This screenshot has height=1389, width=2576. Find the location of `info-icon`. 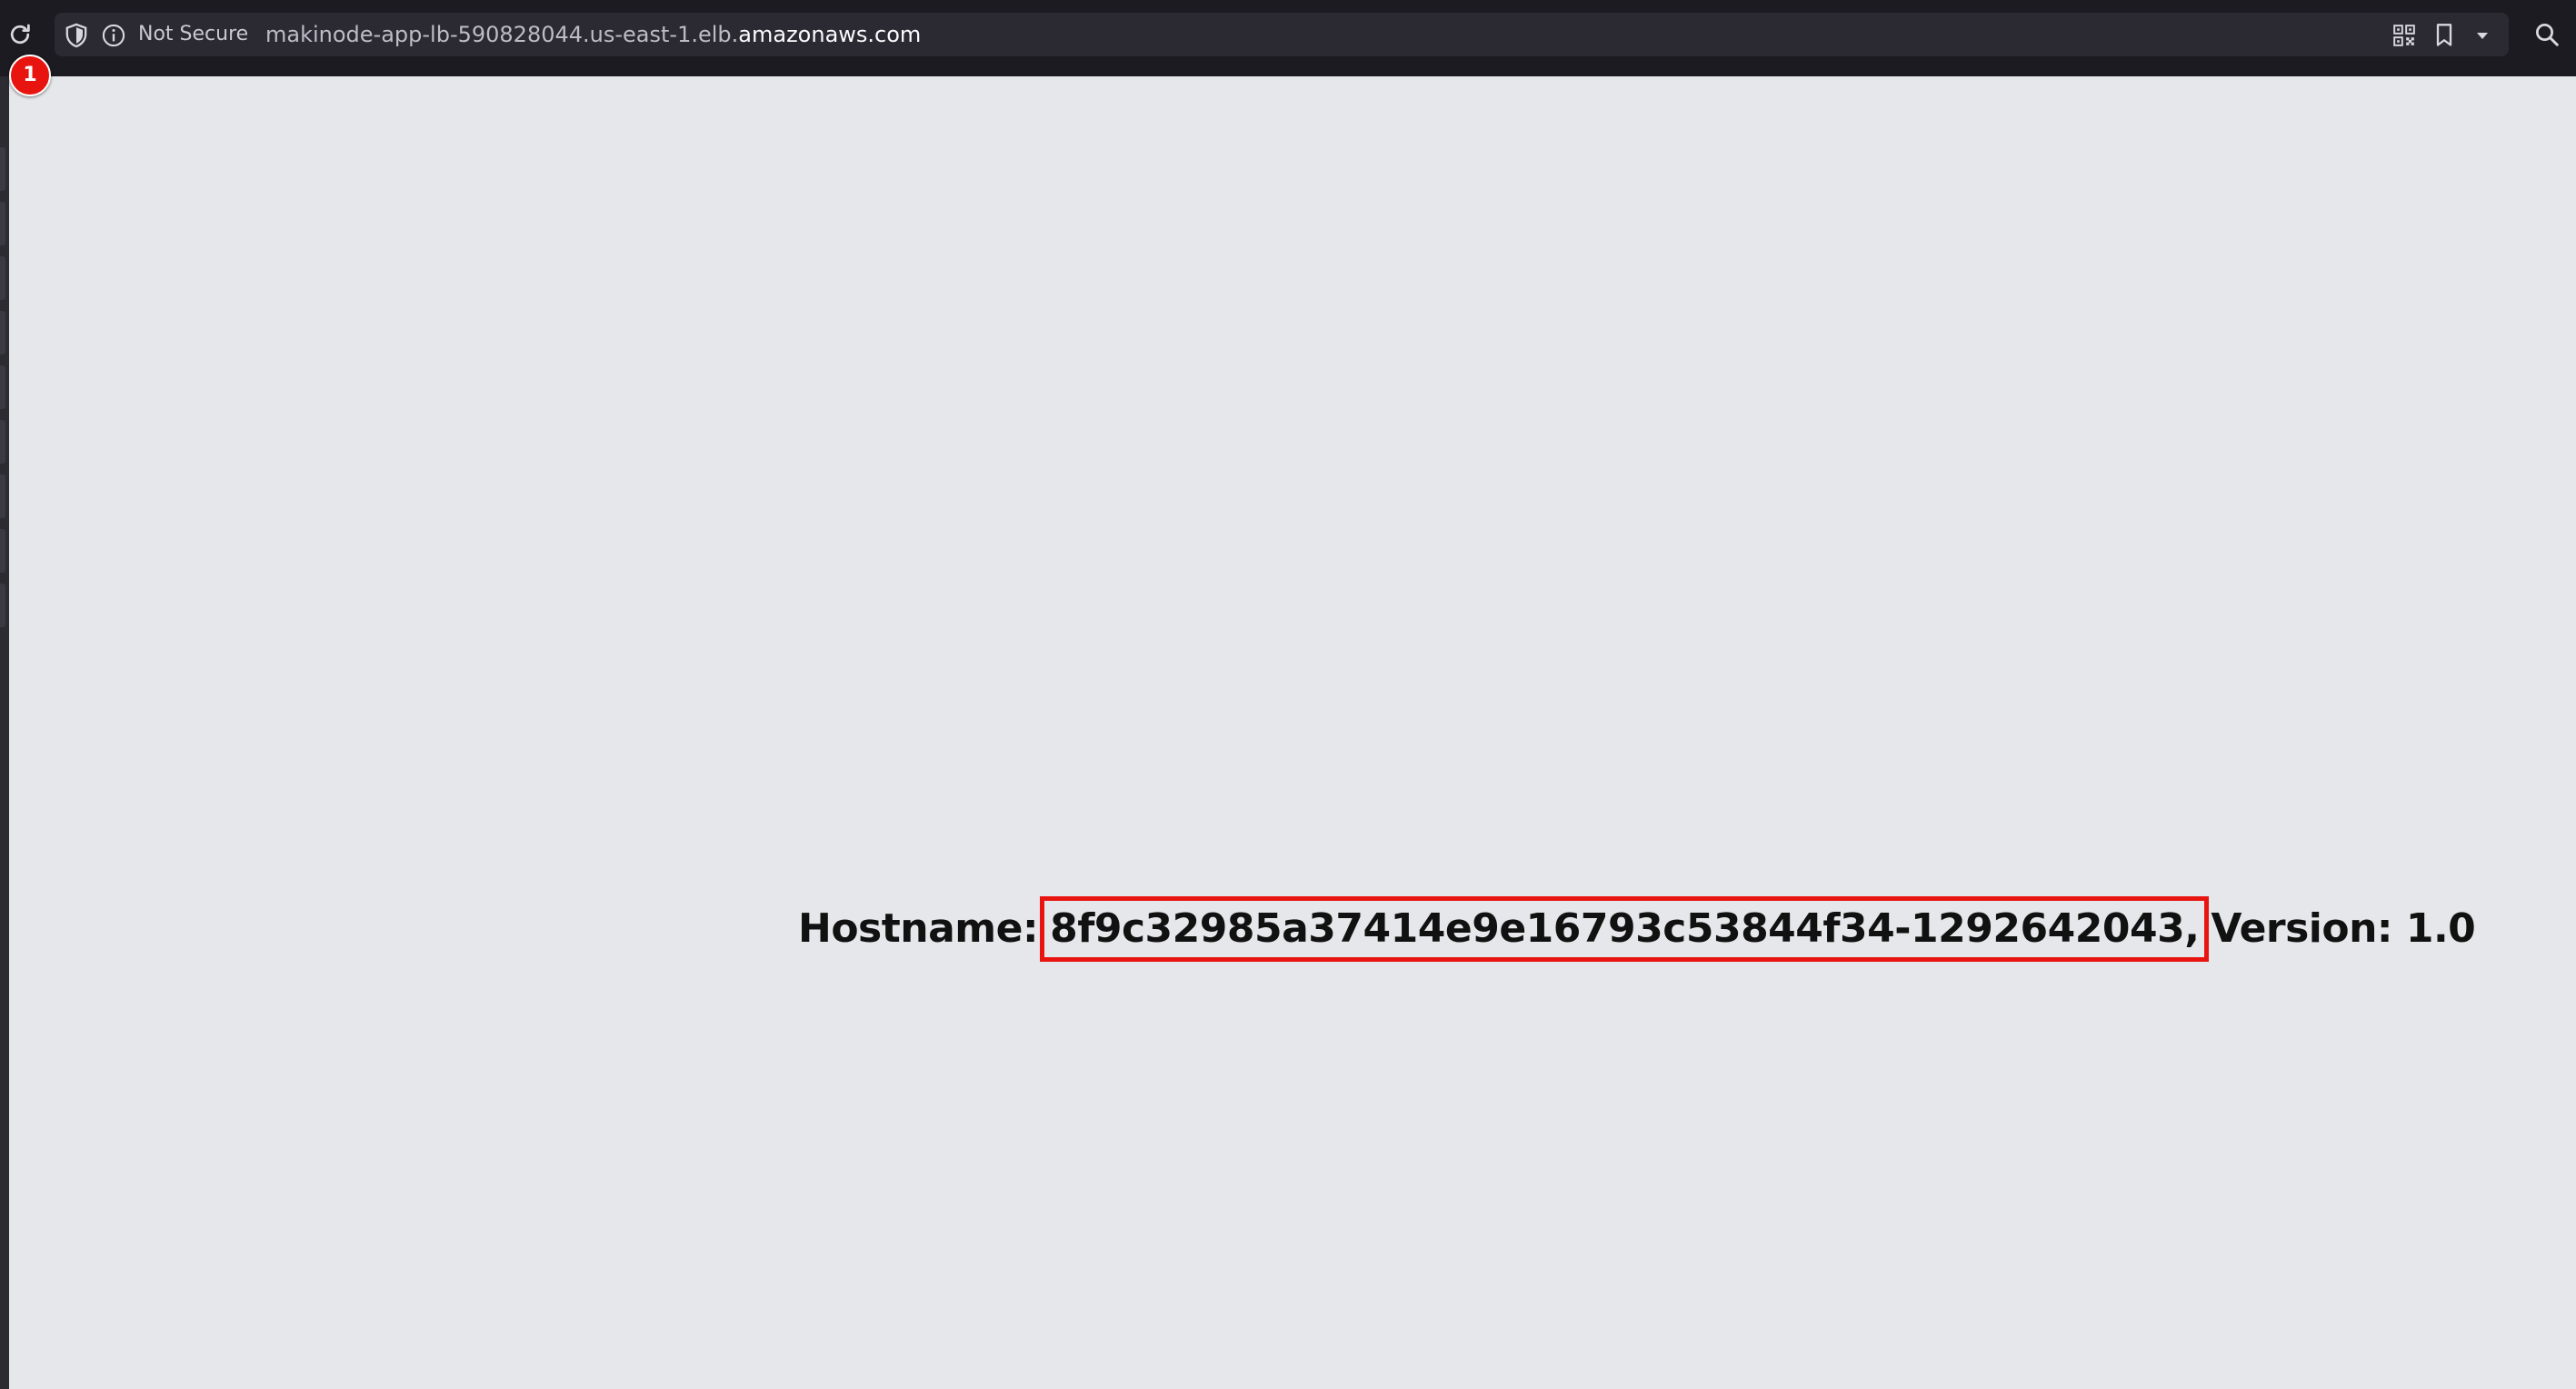

info-icon is located at coordinates (113, 36).